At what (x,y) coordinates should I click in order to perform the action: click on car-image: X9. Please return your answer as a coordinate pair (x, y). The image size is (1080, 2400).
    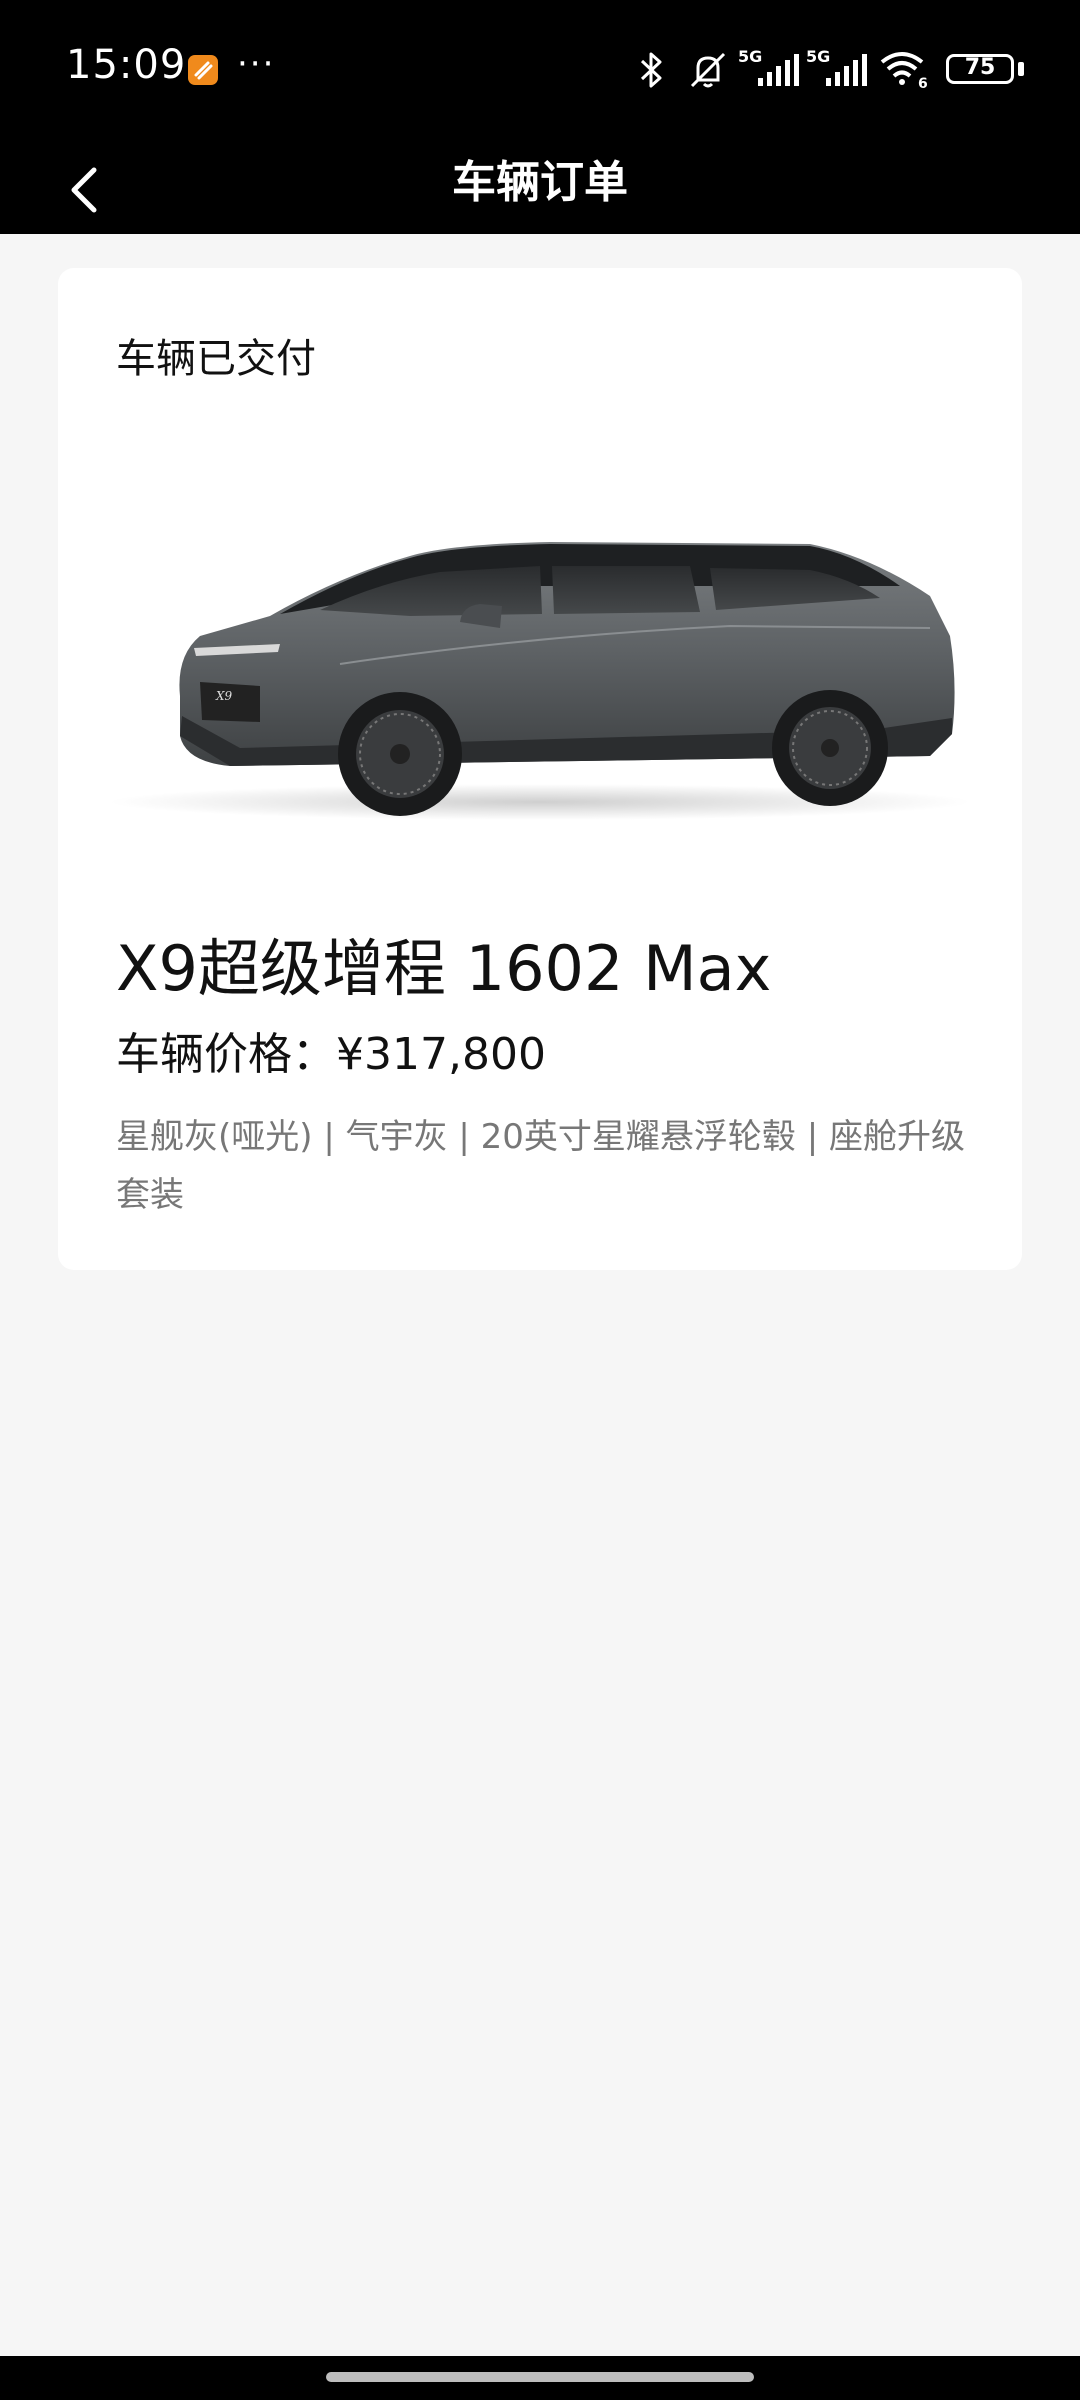
    Looking at the image, I should click on (540, 681).